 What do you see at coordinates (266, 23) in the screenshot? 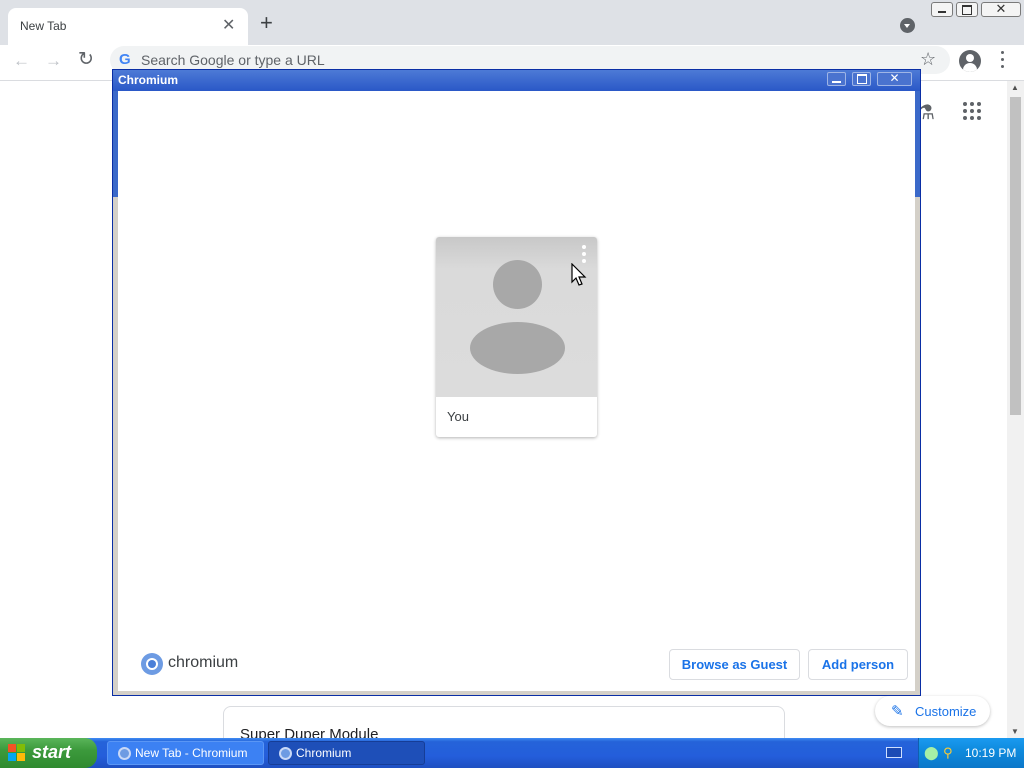
I see `new-tab-button: +` at bounding box center [266, 23].